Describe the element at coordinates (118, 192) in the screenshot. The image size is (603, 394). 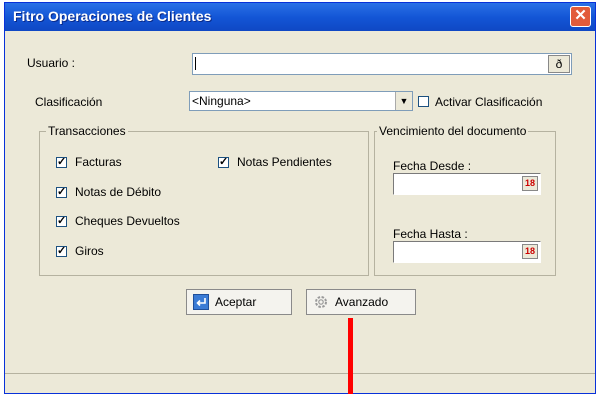
I see `notas-debito-label: Notas de Débito` at that location.